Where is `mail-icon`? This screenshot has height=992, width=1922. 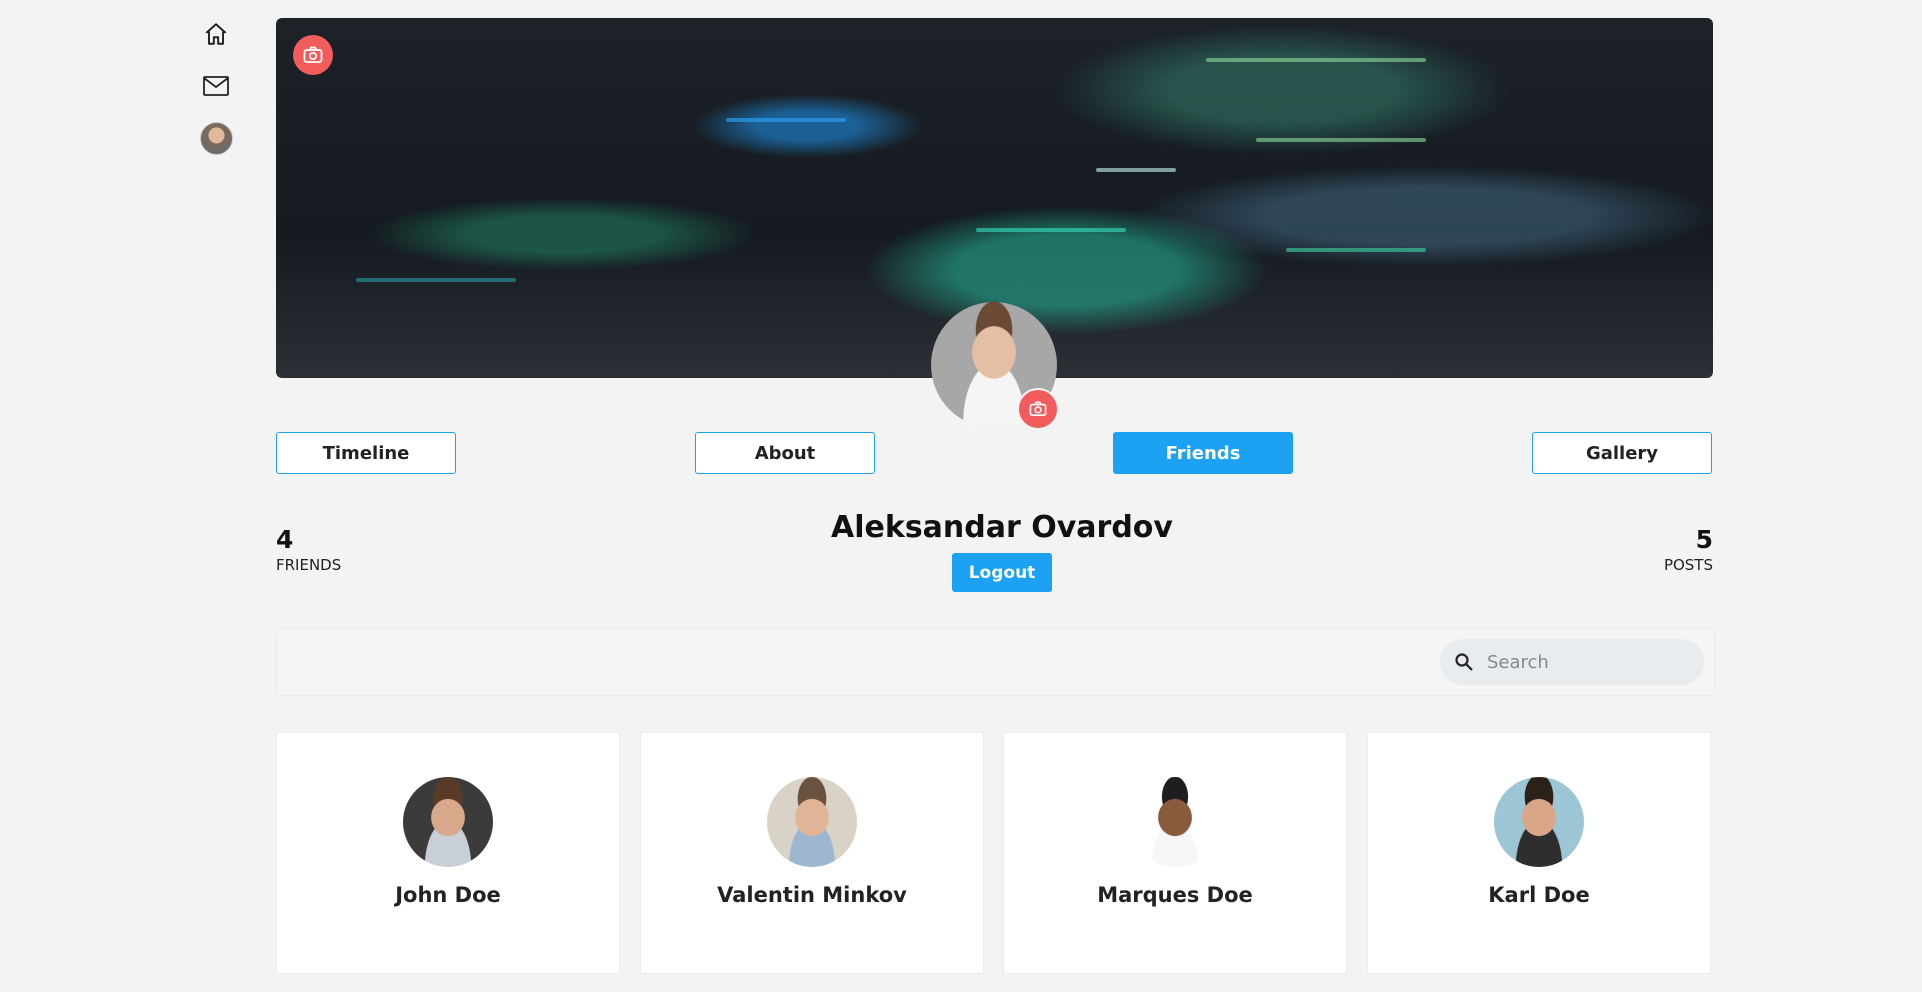
mail-icon is located at coordinates (216, 86).